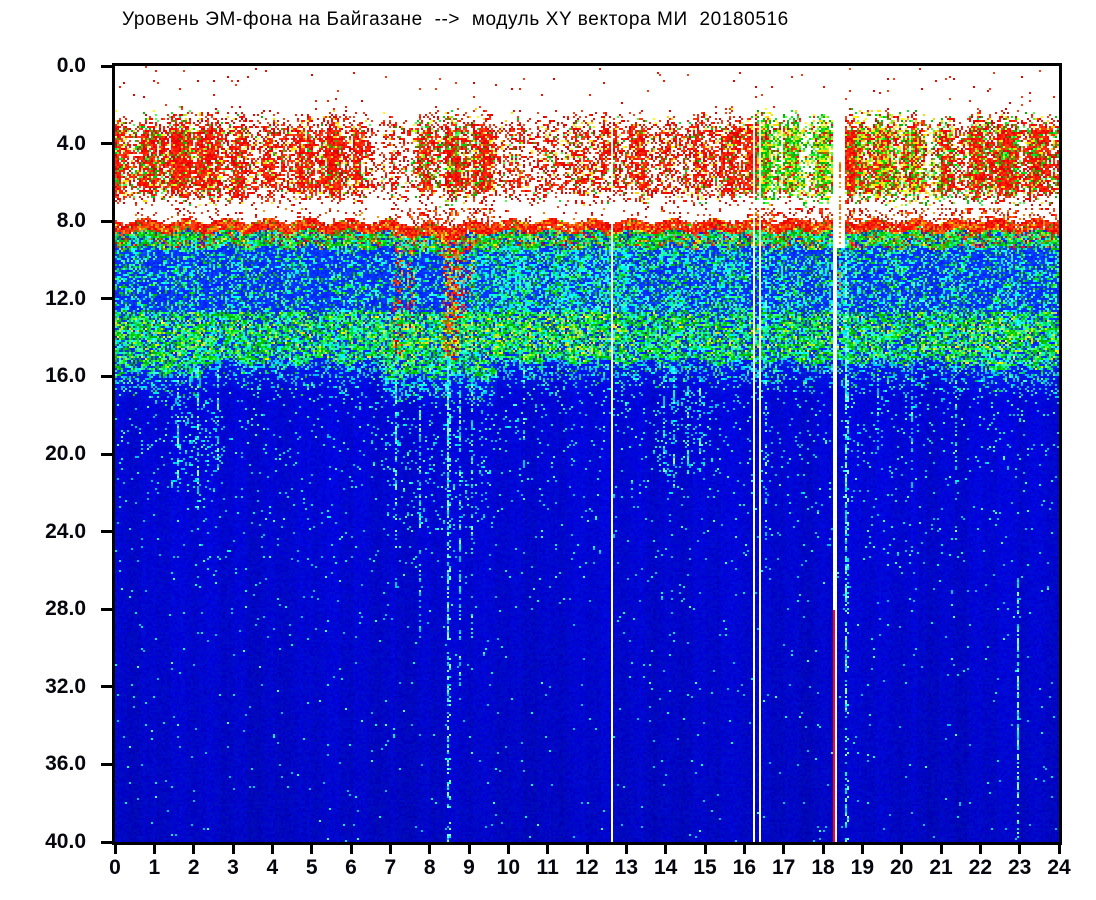 Image resolution: width=1096 pixels, height=900 pixels. I want to click on x-axis-tick-label: 14, so click(665, 867).